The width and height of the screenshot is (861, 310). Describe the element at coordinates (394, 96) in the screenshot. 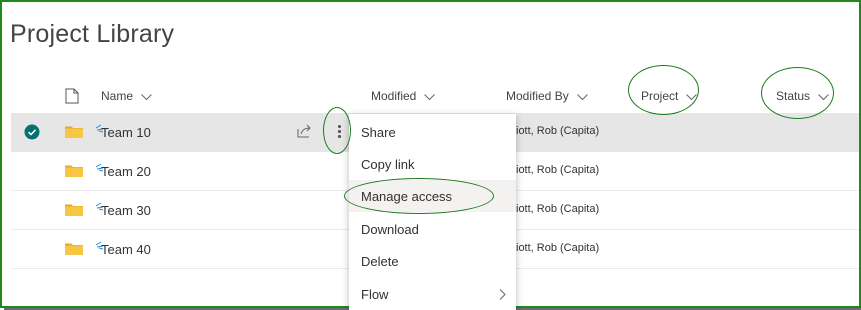

I see `column-header-modified-label: Modified` at that location.